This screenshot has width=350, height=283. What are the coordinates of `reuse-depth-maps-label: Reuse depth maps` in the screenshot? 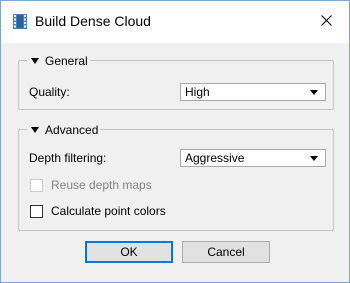 It's located at (101, 185).